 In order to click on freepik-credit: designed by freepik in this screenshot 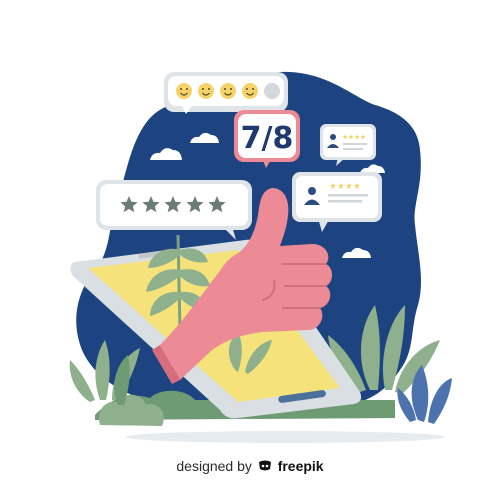, I will do `click(250, 466)`.